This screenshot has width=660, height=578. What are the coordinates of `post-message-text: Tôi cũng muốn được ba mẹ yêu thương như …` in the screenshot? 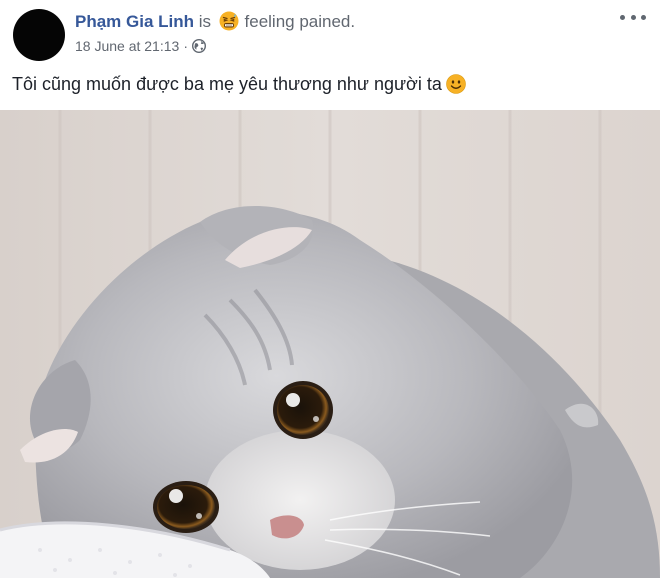 It's located at (227, 84).